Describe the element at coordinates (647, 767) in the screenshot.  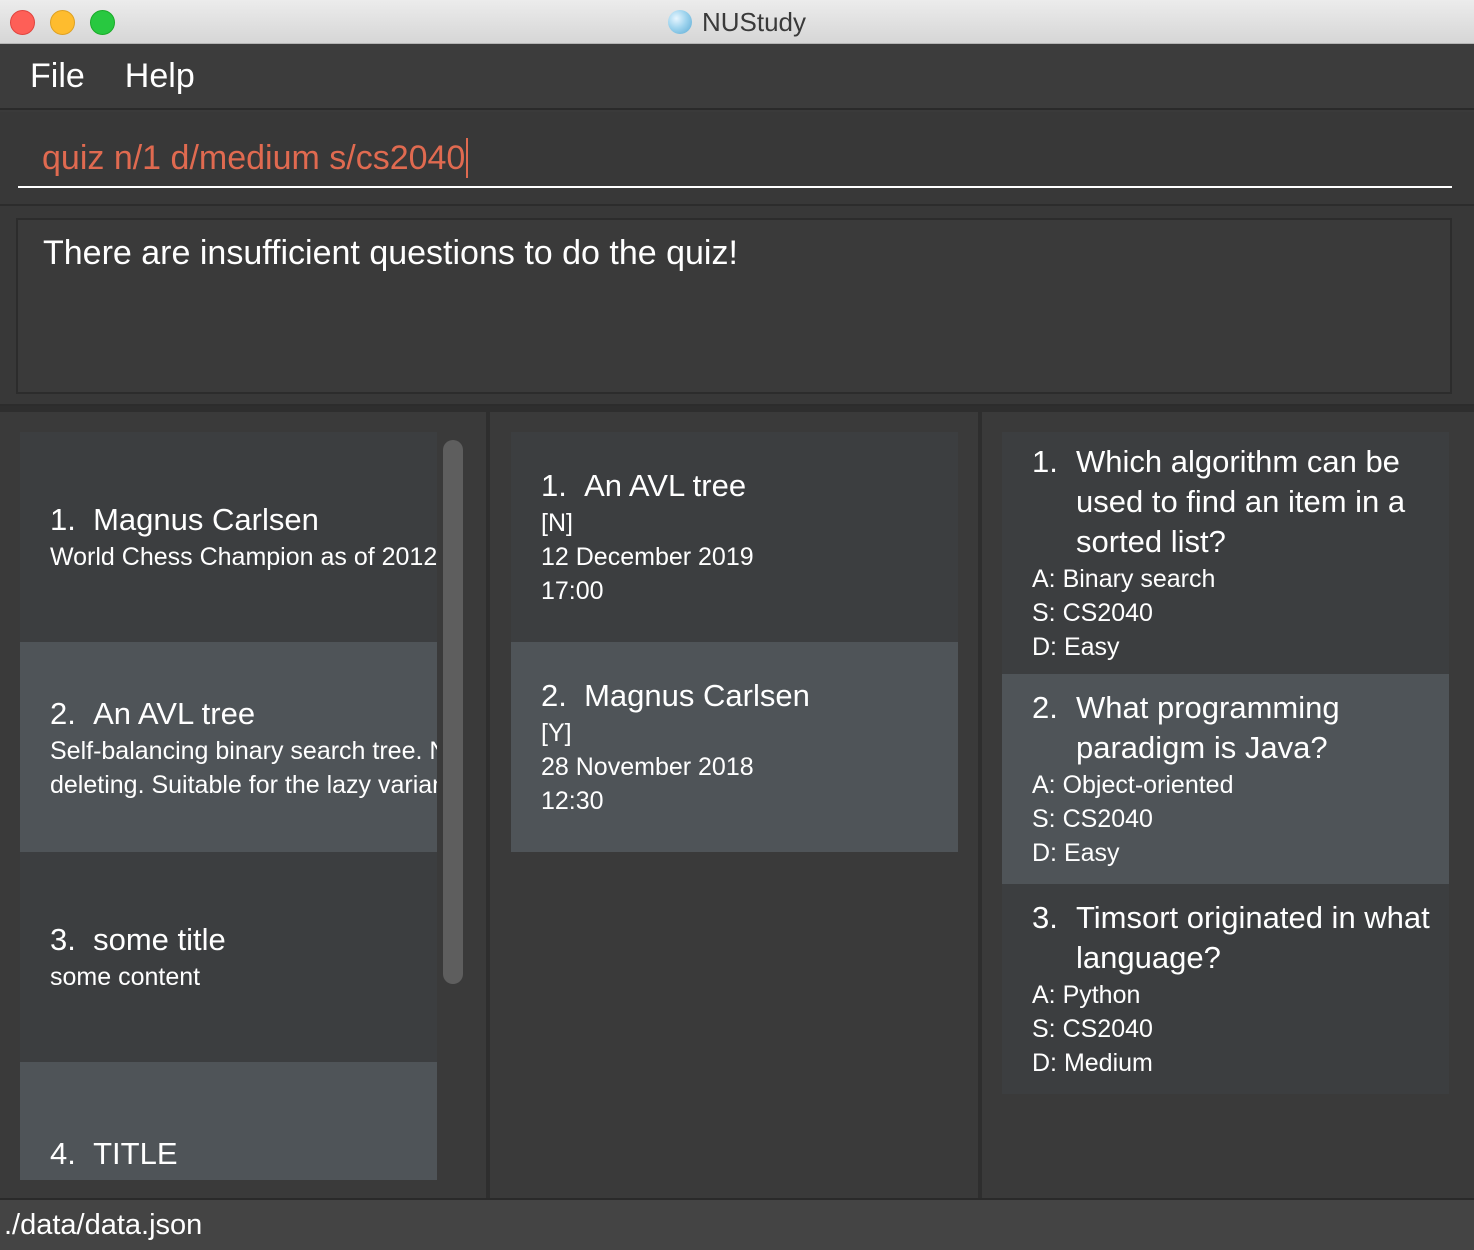
I see `revision-date: 28 November 2018` at that location.